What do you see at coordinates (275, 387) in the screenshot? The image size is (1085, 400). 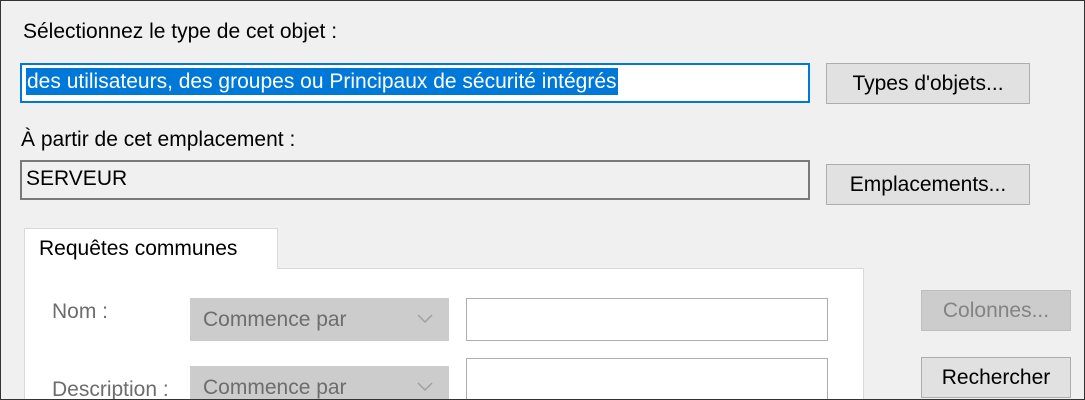 I see `description-operator-value: Commence par` at bounding box center [275, 387].